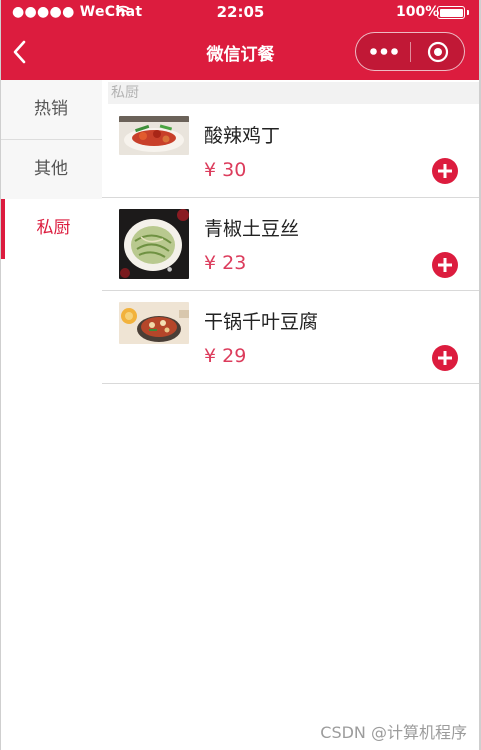  Describe the element at coordinates (418, 12) in the screenshot. I see `battery-percent: 100%` at that location.